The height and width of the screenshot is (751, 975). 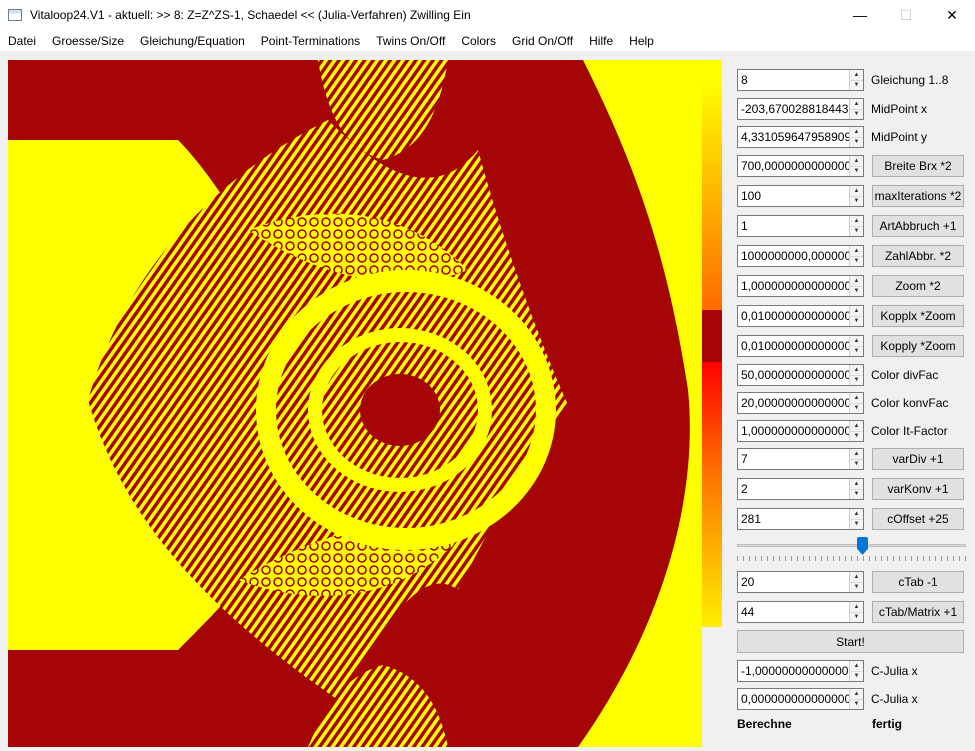 I want to click on color-divfac-spinbox: 50,0000000000000000▲▼, so click(x=800, y=375).